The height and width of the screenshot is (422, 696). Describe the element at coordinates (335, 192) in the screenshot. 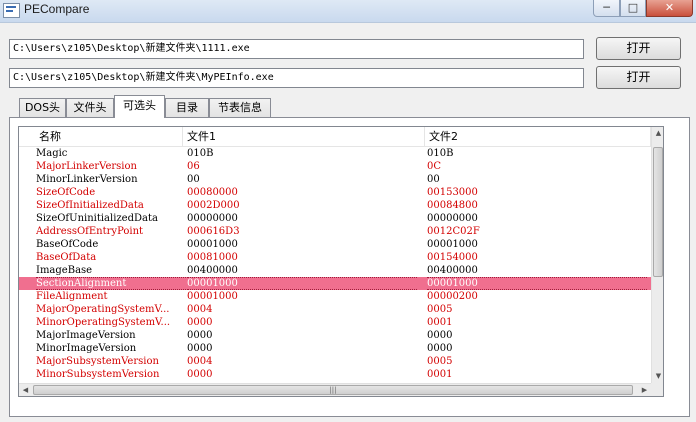

I see `table-row: SizeOfCode 00080000 00153000` at that location.